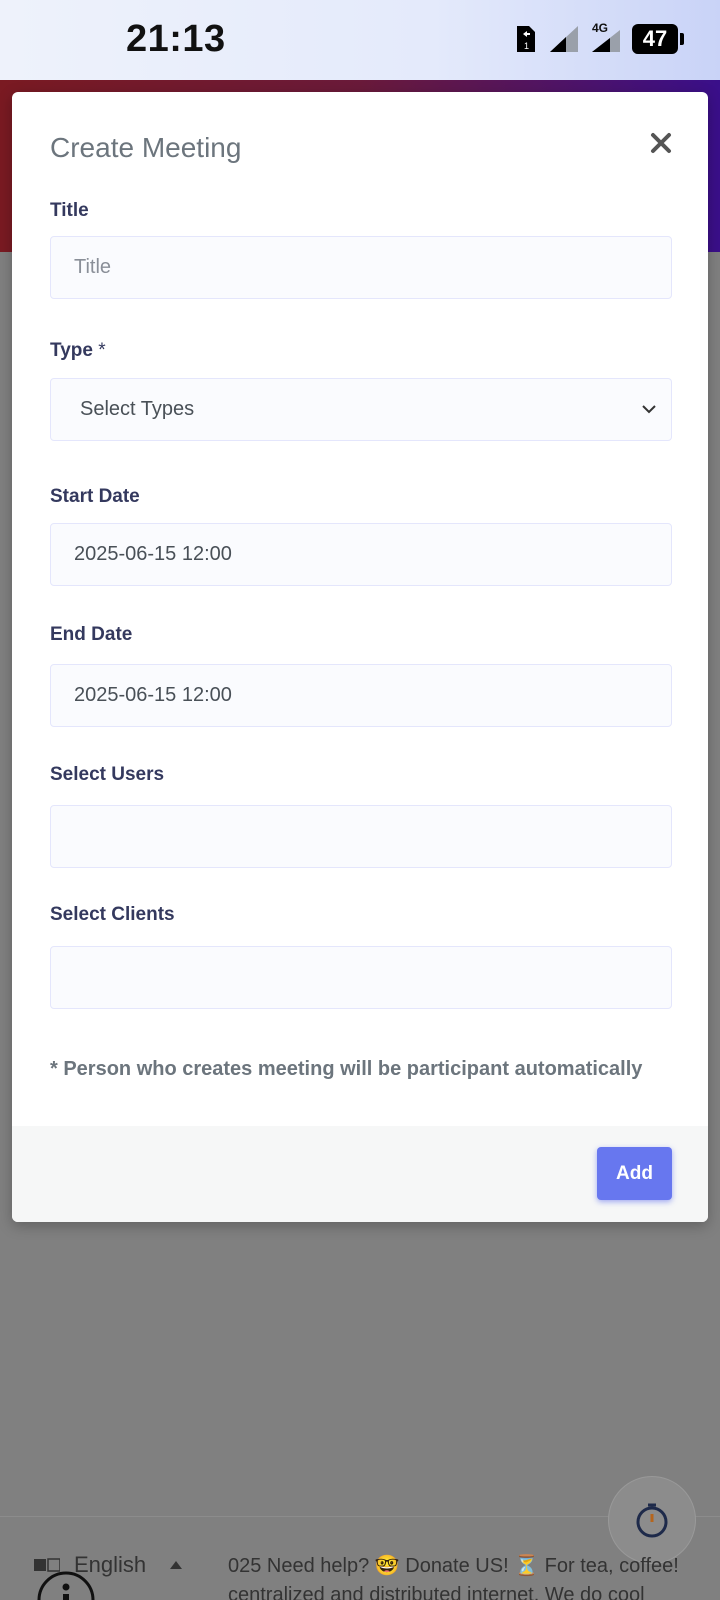  I want to click on modal-title: Create Meeting, so click(146, 147).